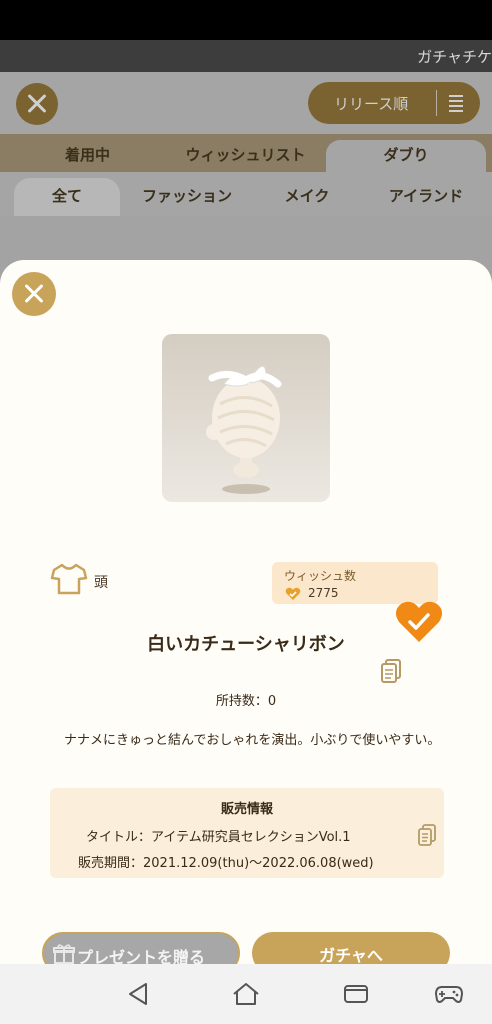  Describe the element at coordinates (356, 994) in the screenshot. I see `recents-icon` at that location.